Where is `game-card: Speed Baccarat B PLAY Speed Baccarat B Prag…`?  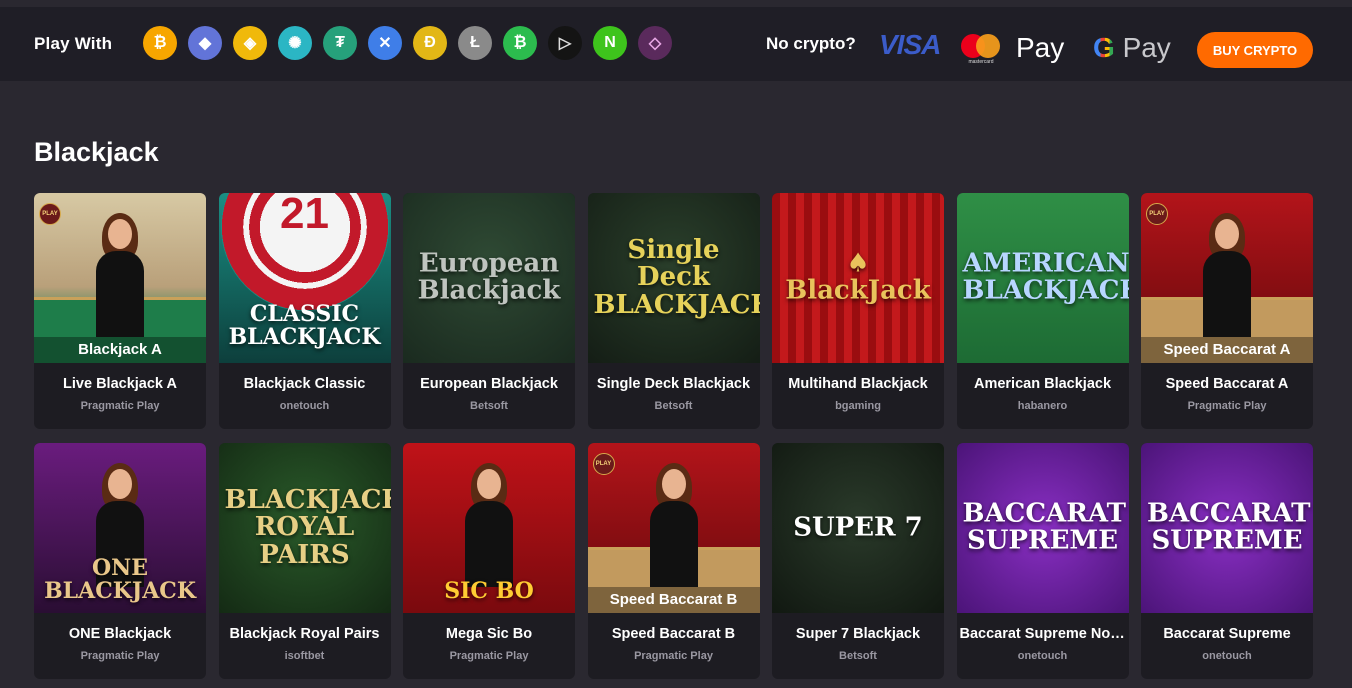
game-card: Speed Baccarat B PLAY Speed Baccarat B Prag… is located at coordinates (673, 561).